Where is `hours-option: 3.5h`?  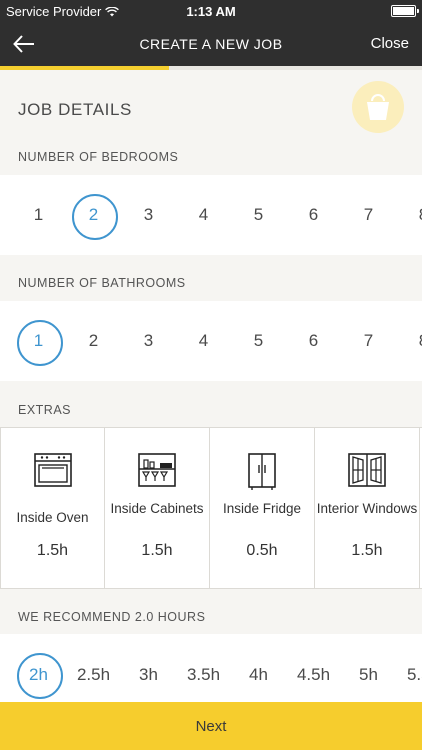
hours-option: 3.5h is located at coordinates (203, 668).